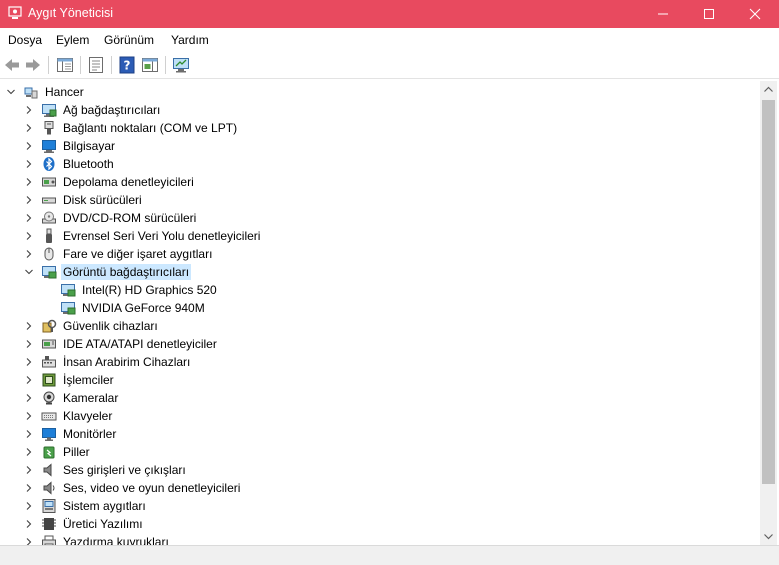 The image size is (779, 565). I want to click on battery-icon, so click(49, 452).